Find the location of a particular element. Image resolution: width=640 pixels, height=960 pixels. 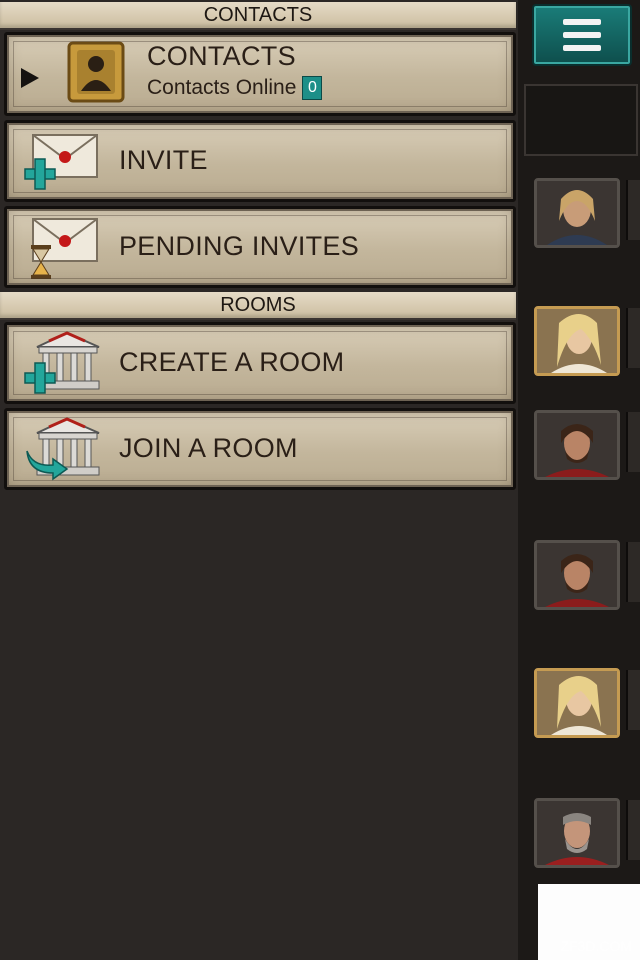

envelope-plus-icon is located at coordinates (63, 163).